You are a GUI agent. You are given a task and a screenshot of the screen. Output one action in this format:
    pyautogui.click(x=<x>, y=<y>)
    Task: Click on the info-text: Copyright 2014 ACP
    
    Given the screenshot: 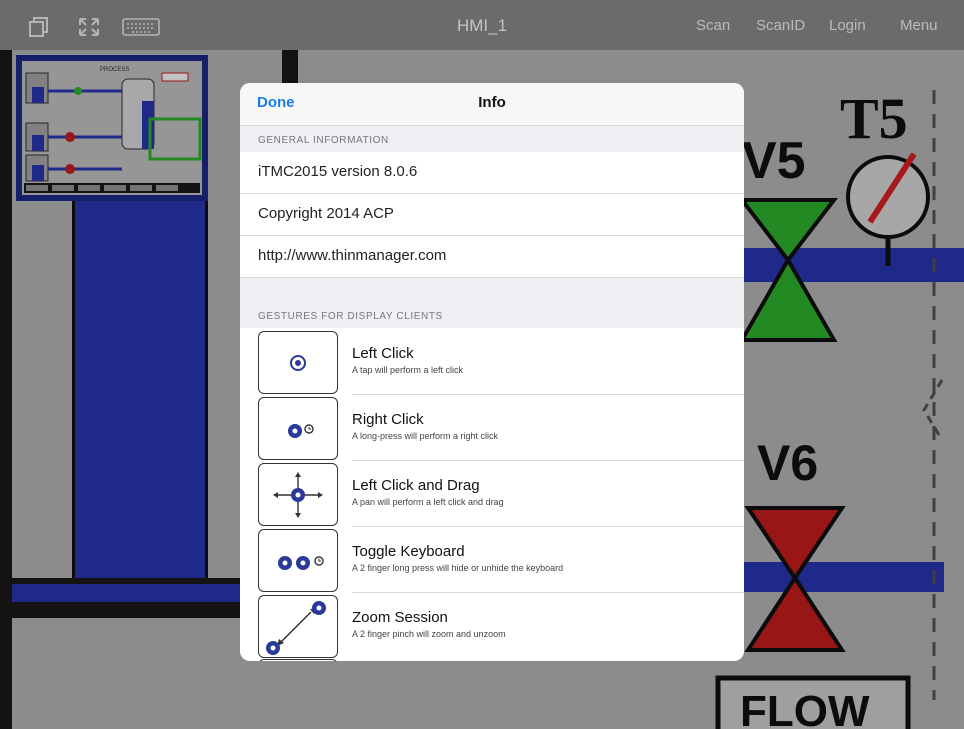 What is the action you would take?
    pyautogui.click(x=326, y=213)
    